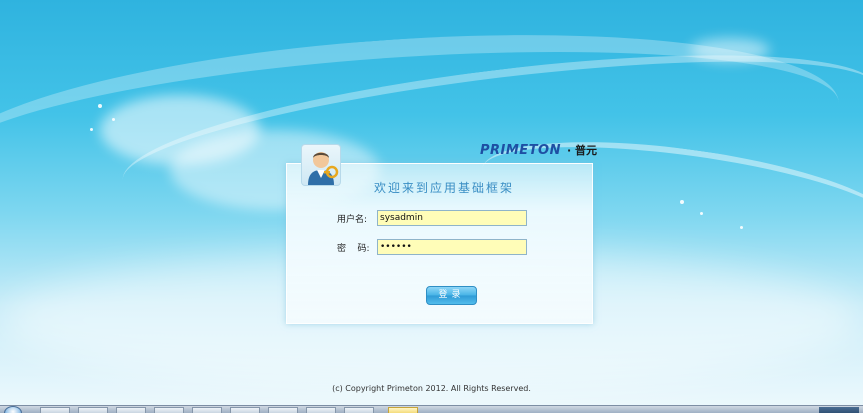 The height and width of the screenshot is (413, 863). Describe the element at coordinates (839, 410) in the screenshot. I see `taskbar-clock` at that location.